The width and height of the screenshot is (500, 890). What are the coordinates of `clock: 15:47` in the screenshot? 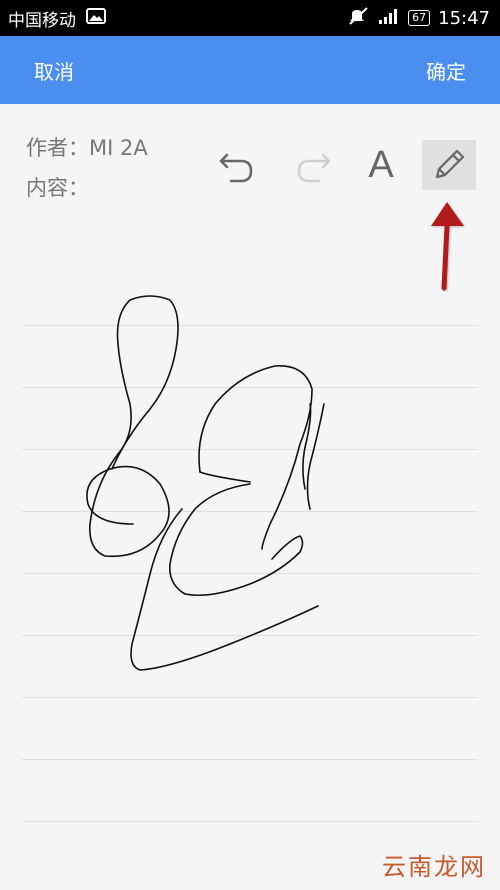 It's located at (464, 18).